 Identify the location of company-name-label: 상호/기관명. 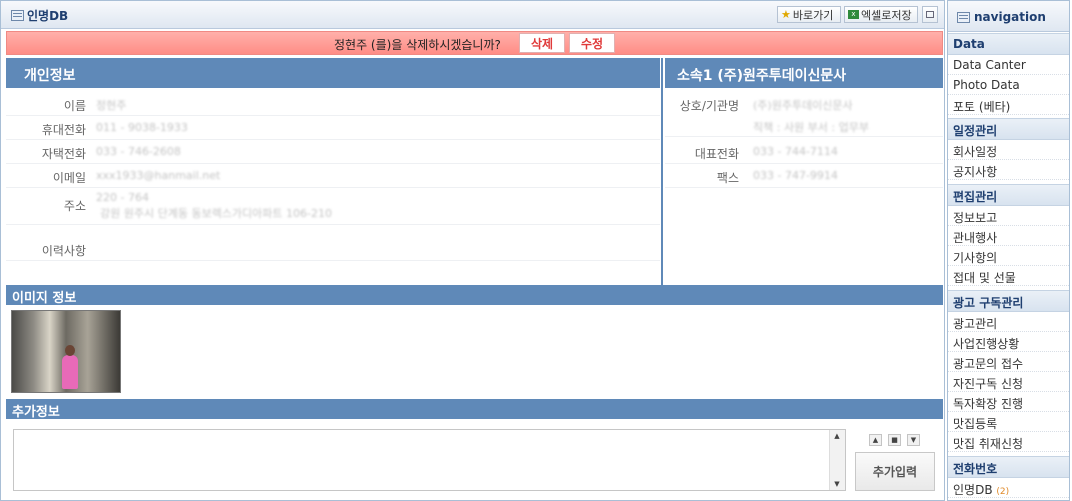
(709, 106).